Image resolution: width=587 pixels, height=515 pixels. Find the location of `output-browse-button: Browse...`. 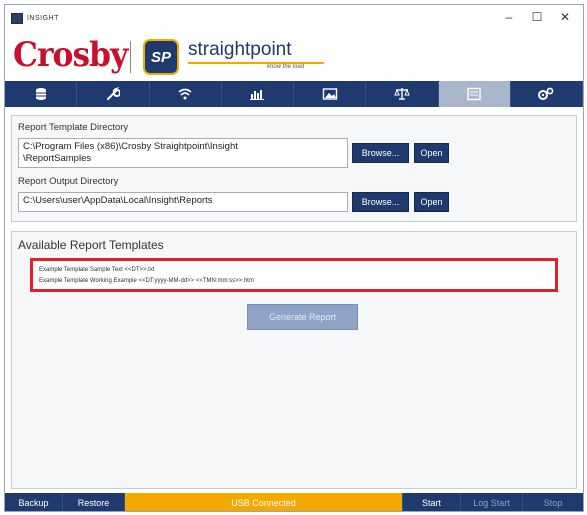

output-browse-button: Browse... is located at coordinates (380, 202).